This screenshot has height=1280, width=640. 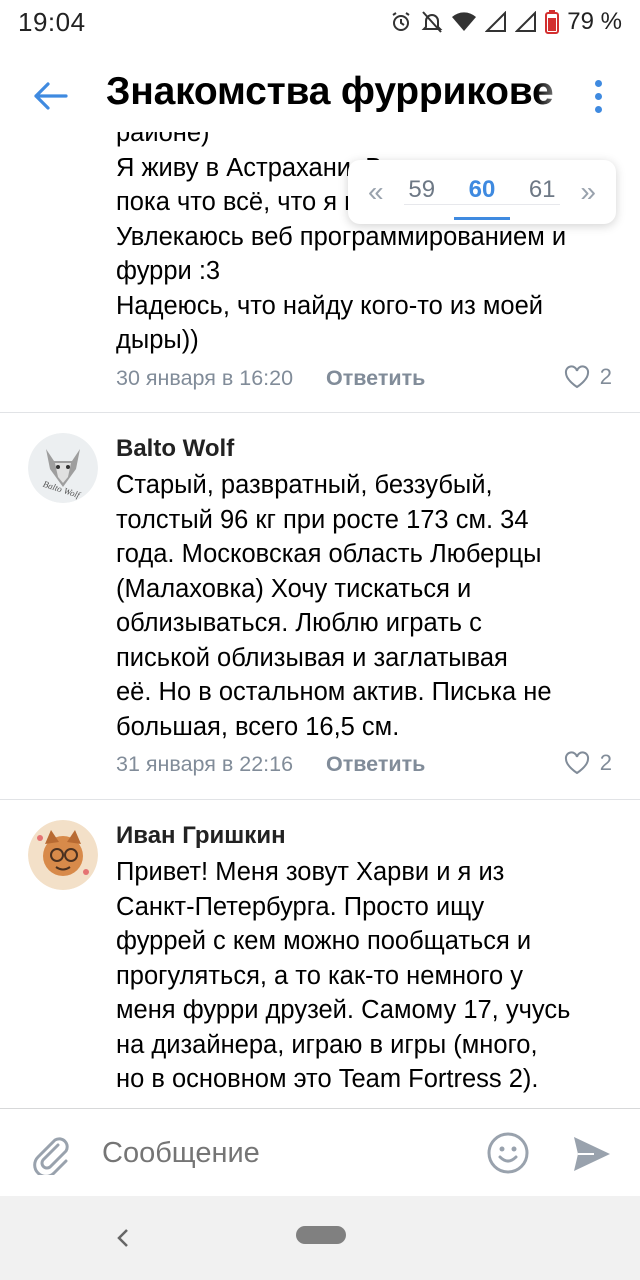 What do you see at coordinates (598, 83) in the screenshot?
I see `more-vertical-icon` at bounding box center [598, 83].